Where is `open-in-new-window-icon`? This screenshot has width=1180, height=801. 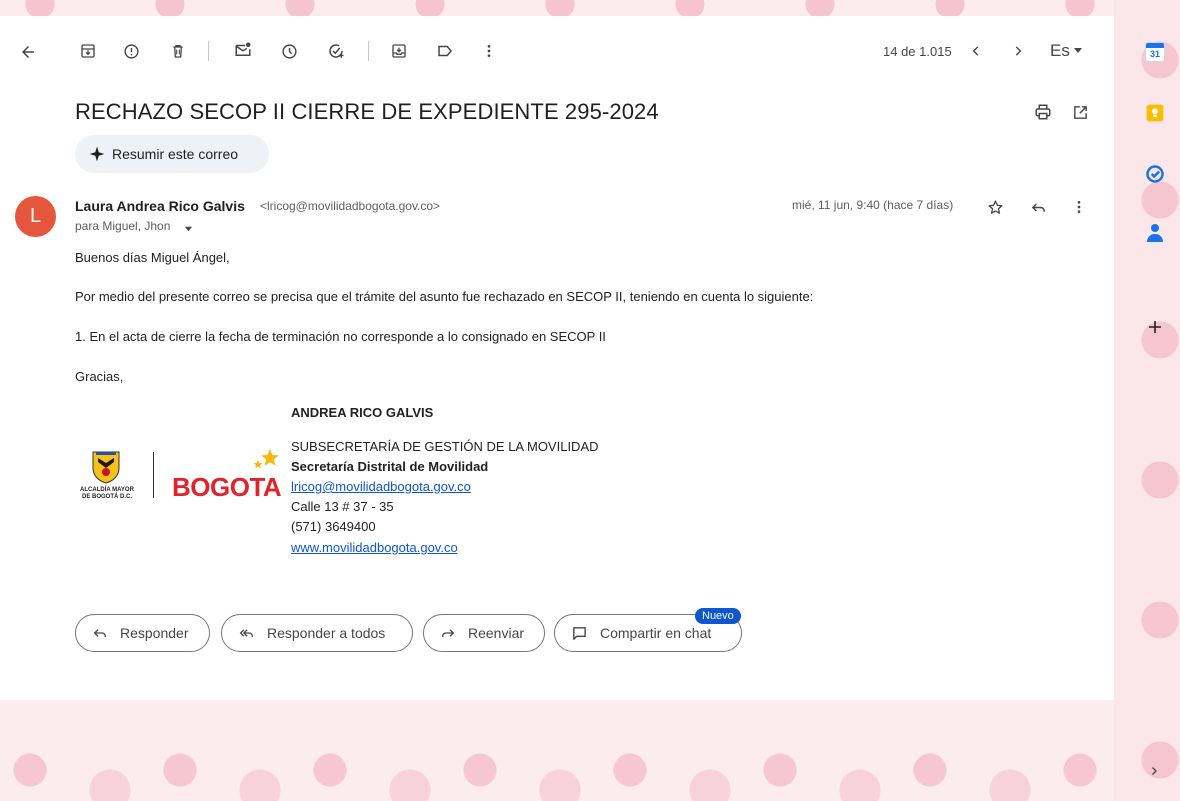 open-in-new-window-icon is located at coordinates (1080, 112).